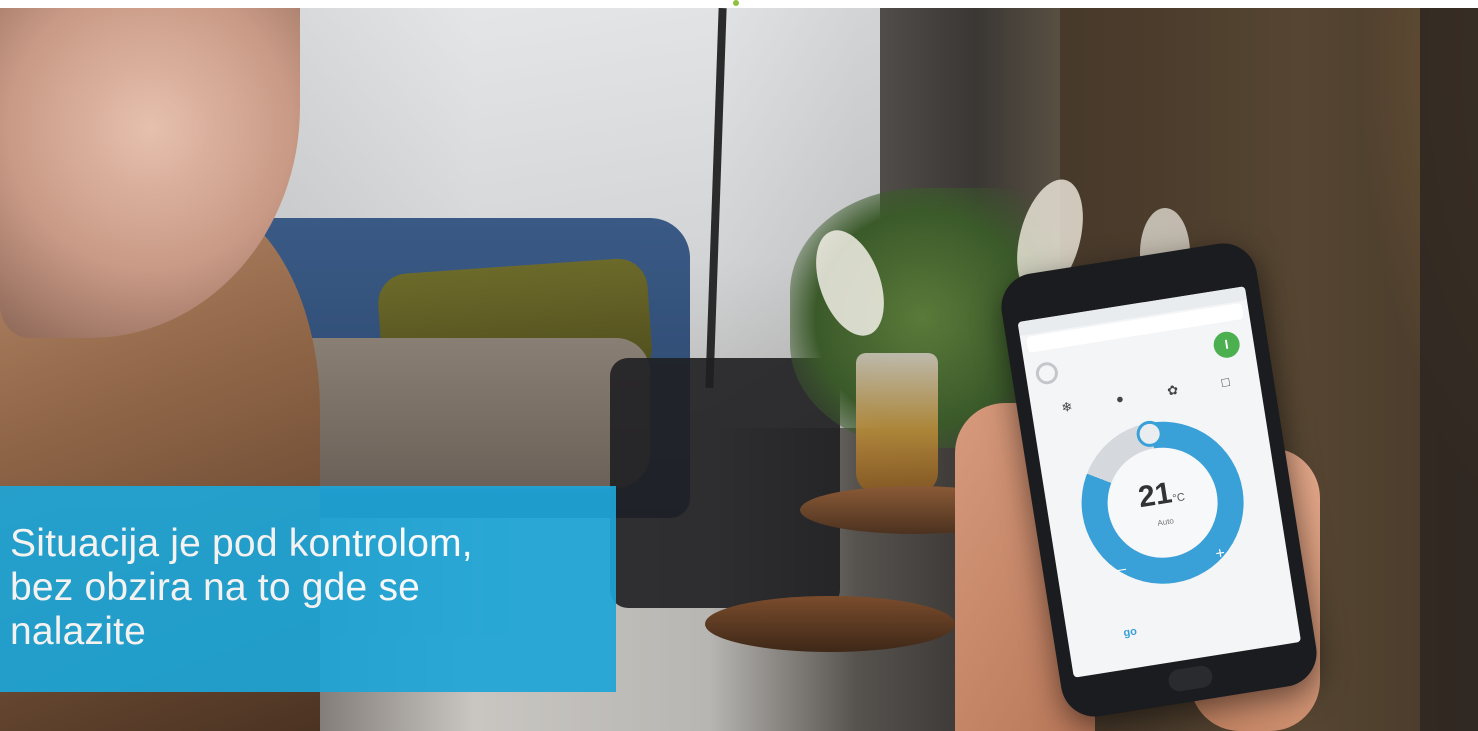 Image resolution: width=1478 pixels, height=731 pixels. What do you see at coordinates (1159, 482) in the screenshot?
I see `phone-screen: I ❄ ● ✿ □ 21°C Auto – + go` at bounding box center [1159, 482].